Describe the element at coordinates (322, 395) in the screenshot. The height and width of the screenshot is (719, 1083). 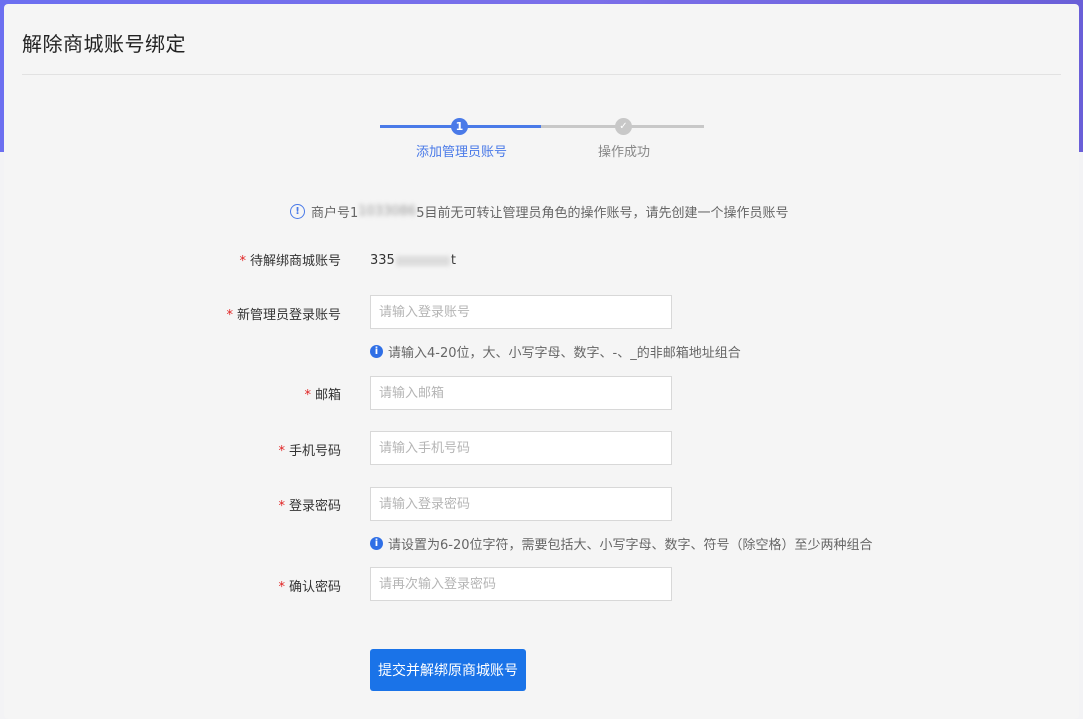
I see `email-label: * 邮箱` at that location.